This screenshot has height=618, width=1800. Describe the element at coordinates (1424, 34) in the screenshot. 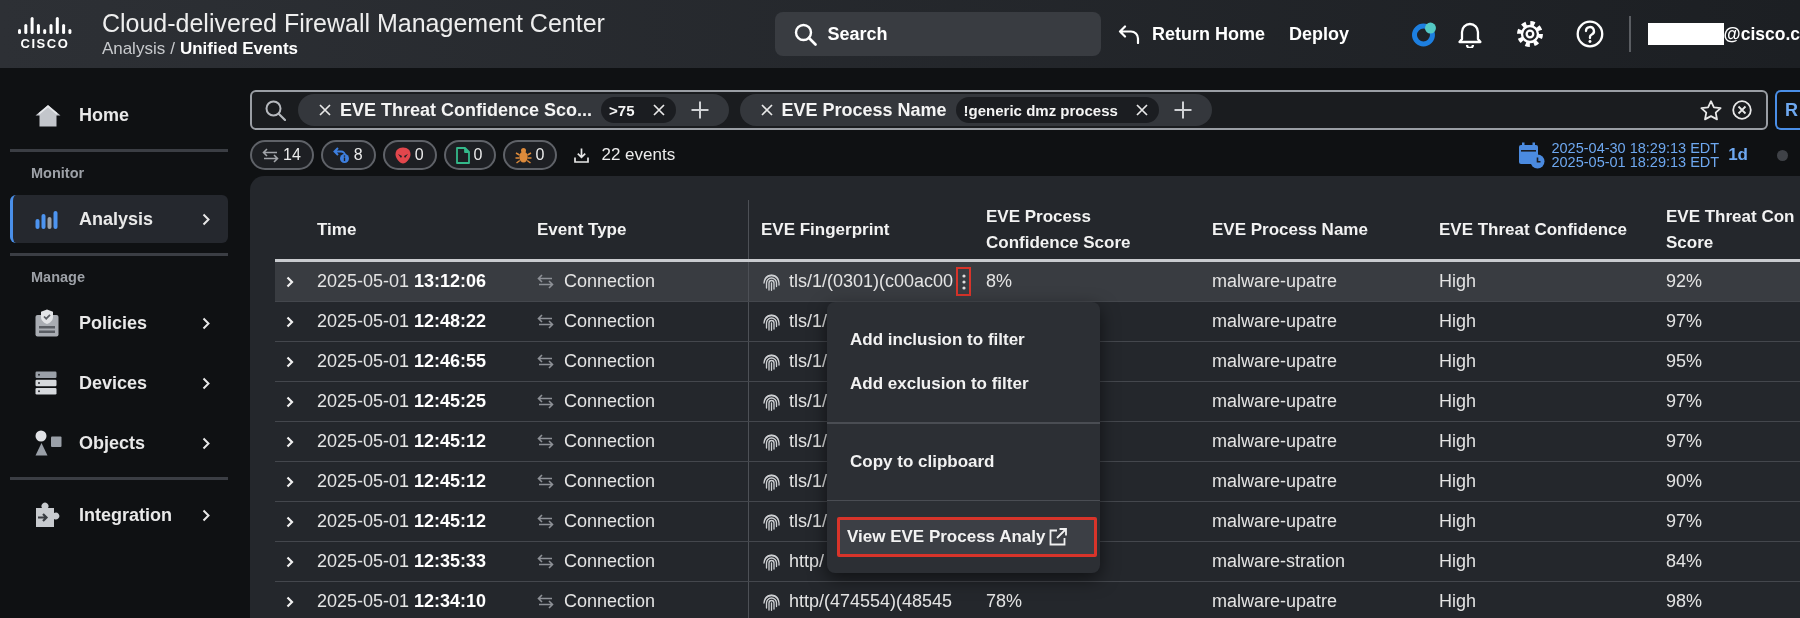

I see `ring-logo-icon` at that location.